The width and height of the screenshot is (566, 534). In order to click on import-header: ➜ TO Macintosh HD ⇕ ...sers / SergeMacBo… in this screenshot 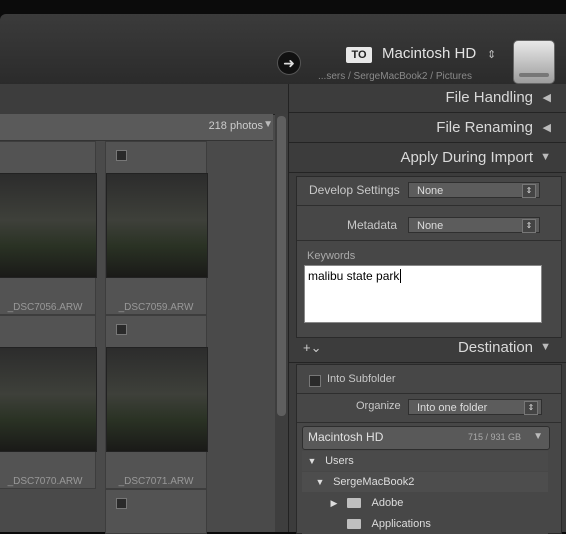, I will do `click(283, 49)`.